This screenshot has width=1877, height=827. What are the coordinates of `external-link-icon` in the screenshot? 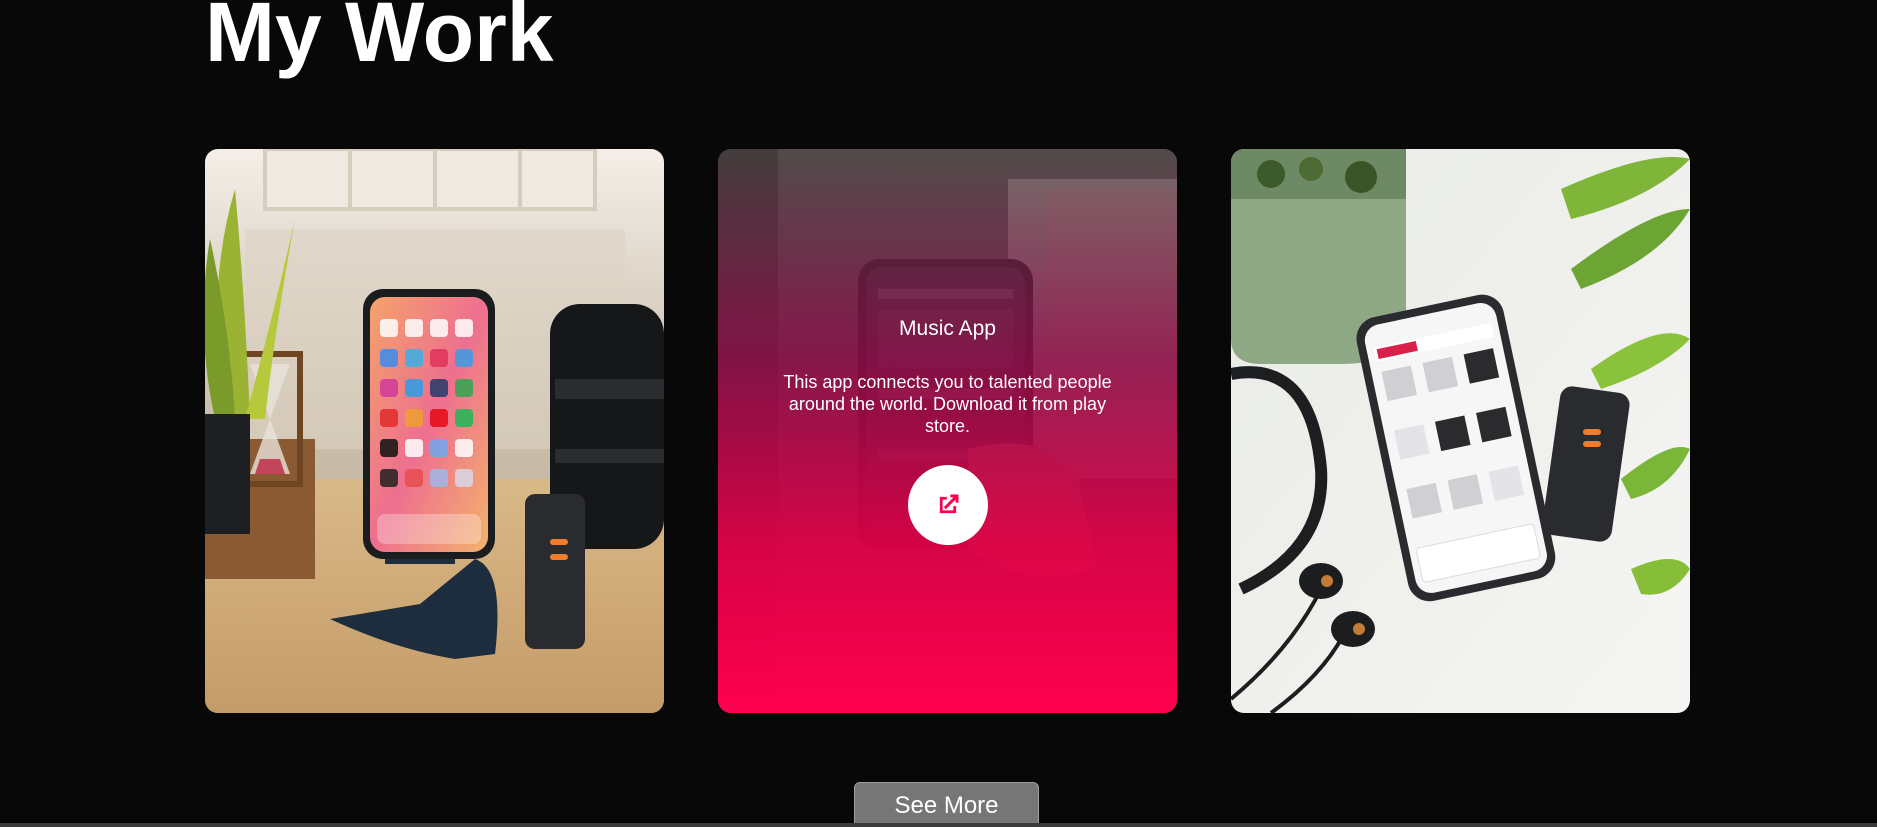 It's located at (948, 504).